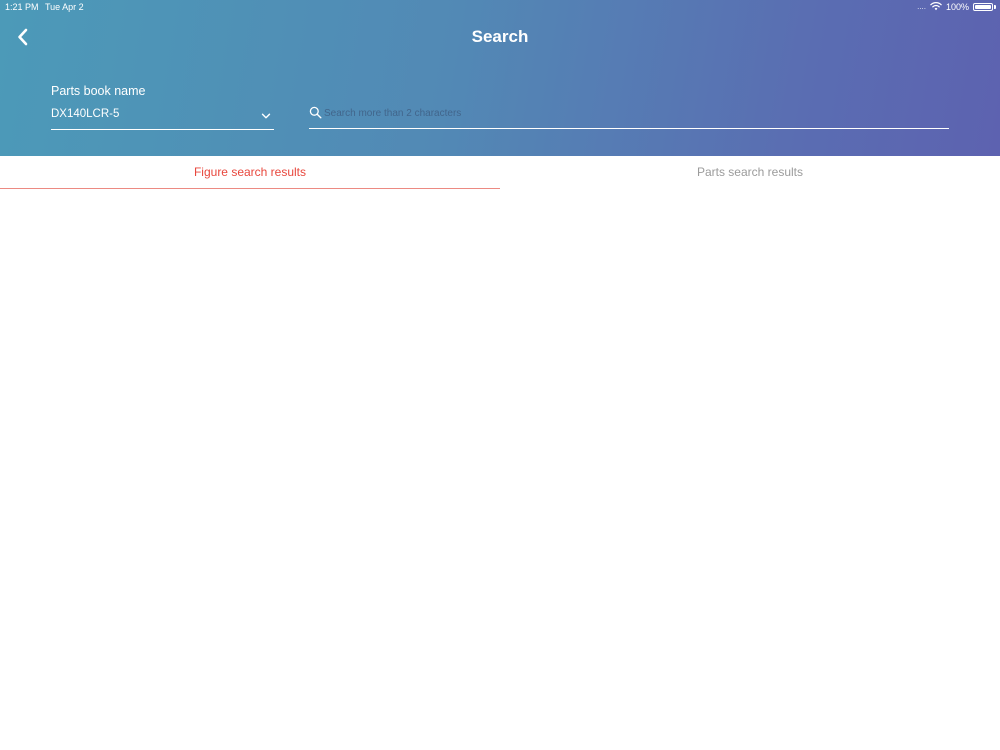 The image size is (1000, 750). I want to click on parts-book-select: DX140LCR-5, so click(162, 117).